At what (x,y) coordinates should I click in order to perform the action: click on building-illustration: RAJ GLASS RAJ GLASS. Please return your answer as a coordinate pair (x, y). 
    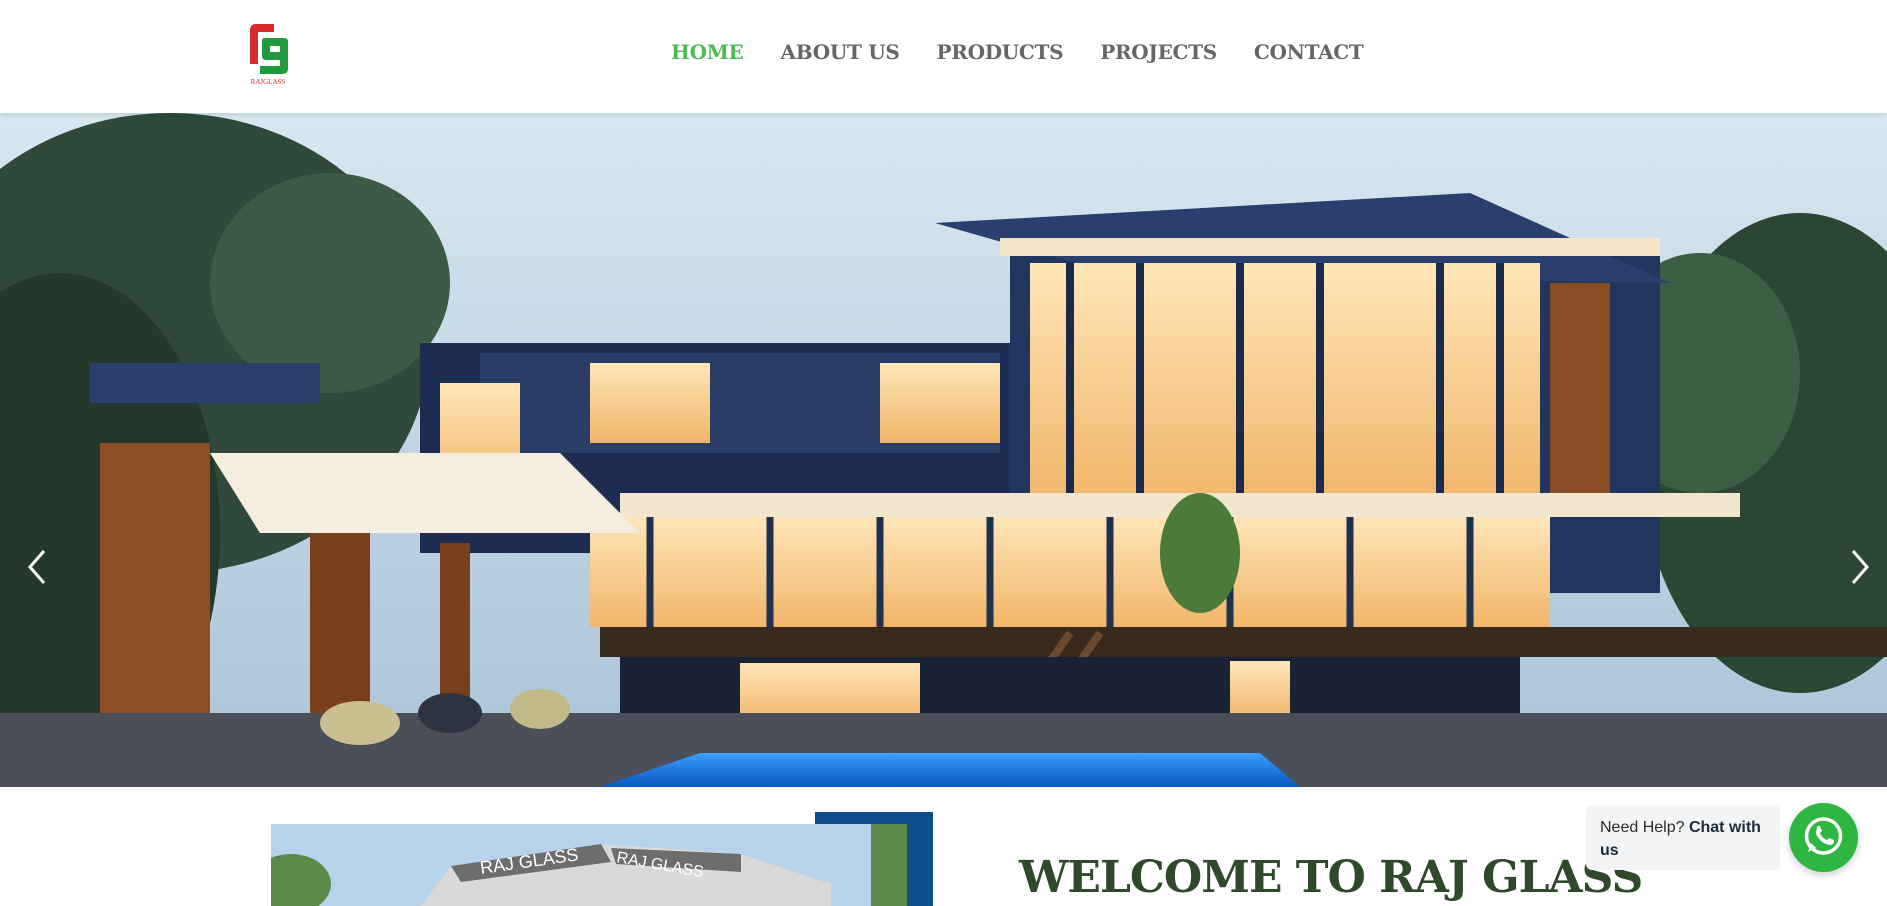
    Looking at the image, I should click on (589, 865).